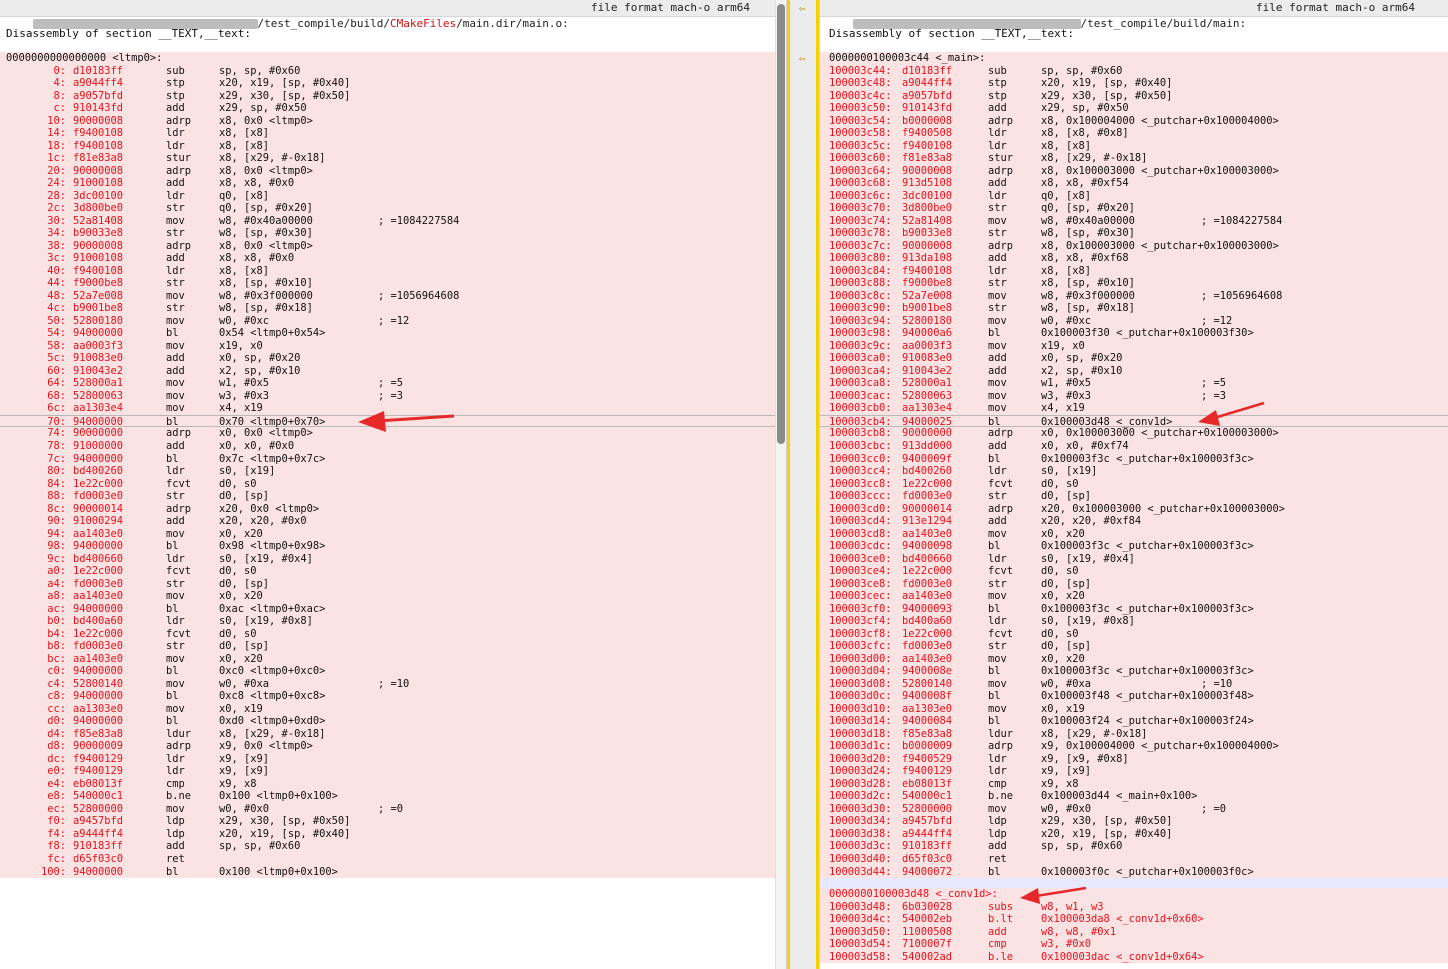 The height and width of the screenshot is (969, 1448). What do you see at coordinates (1134, 321) in the screenshot?
I see `disasm-line: 100003c94: 52800180 mov w0, #0xc ; =12` at bounding box center [1134, 321].